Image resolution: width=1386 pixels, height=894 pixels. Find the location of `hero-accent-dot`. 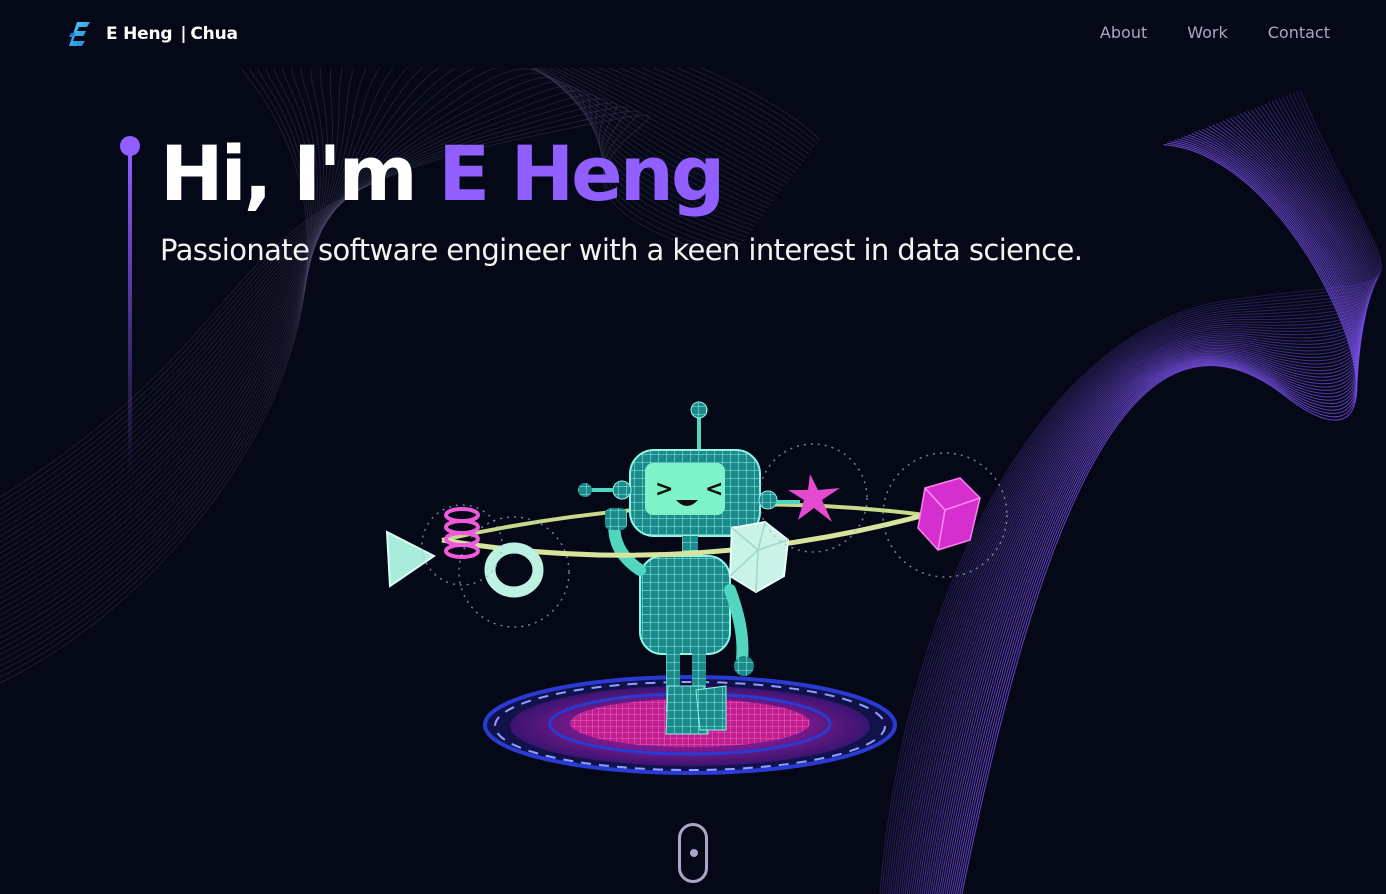

hero-accent-dot is located at coordinates (130, 146).